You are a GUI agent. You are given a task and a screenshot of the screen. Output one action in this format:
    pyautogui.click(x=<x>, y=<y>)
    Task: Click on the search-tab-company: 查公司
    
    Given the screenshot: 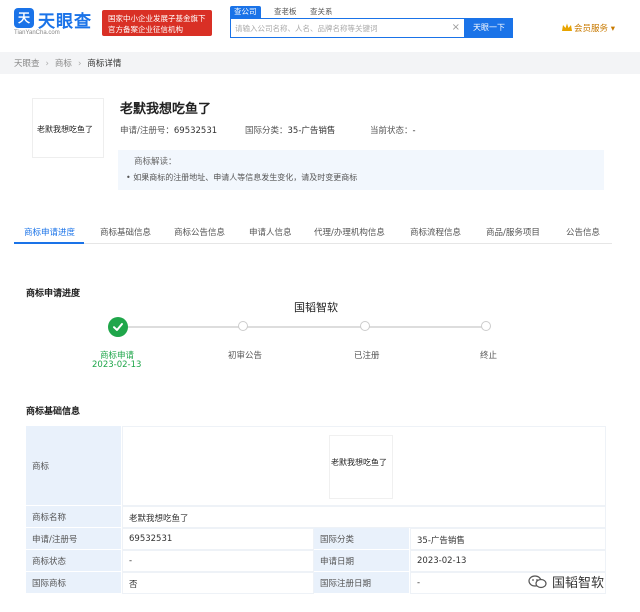 What is the action you would take?
    pyautogui.click(x=245, y=12)
    